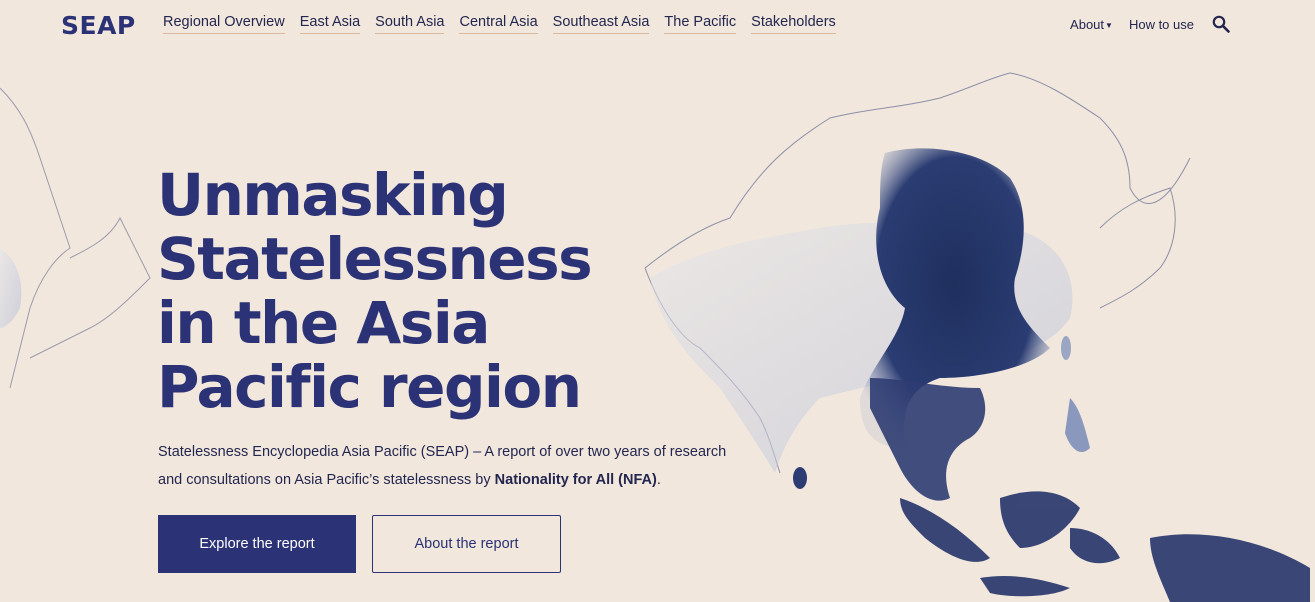 Image resolution: width=1315 pixels, height=602 pixels. What do you see at coordinates (224, 24) in the screenshot?
I see `nav-item-regional-overview: Regional Overview` at bounding box center [224, 24].